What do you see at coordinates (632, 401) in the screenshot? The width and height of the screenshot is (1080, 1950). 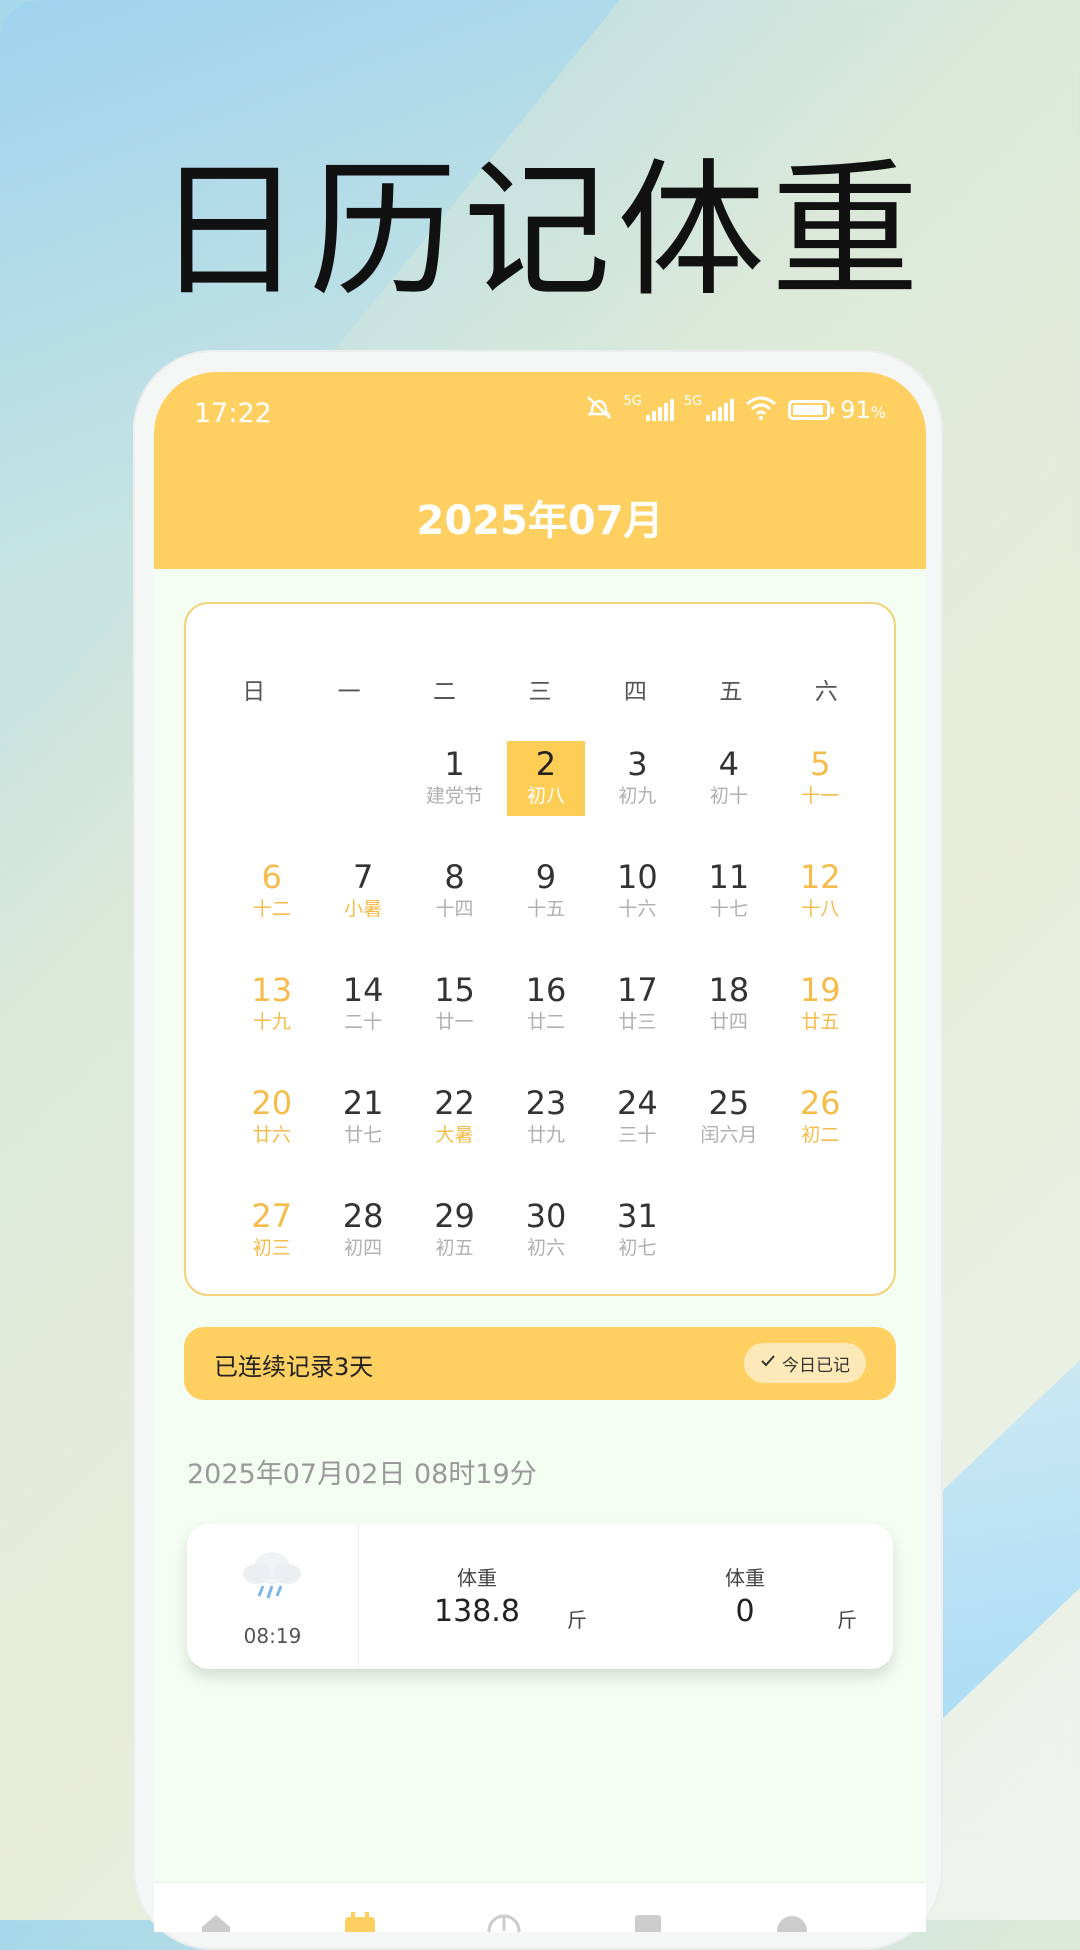 I see `network-type: 5G` at bounding box center [632, 401].